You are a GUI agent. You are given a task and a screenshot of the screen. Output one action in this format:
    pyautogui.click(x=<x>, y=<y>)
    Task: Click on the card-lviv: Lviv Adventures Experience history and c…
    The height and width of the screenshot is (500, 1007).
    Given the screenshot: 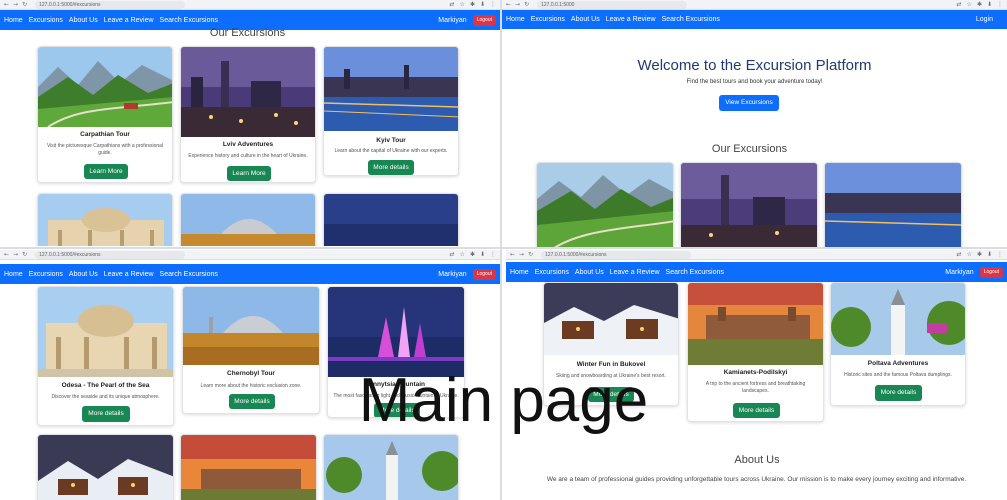 What is the action you would take?
    pyautogui.click(x=248, y=114)
    